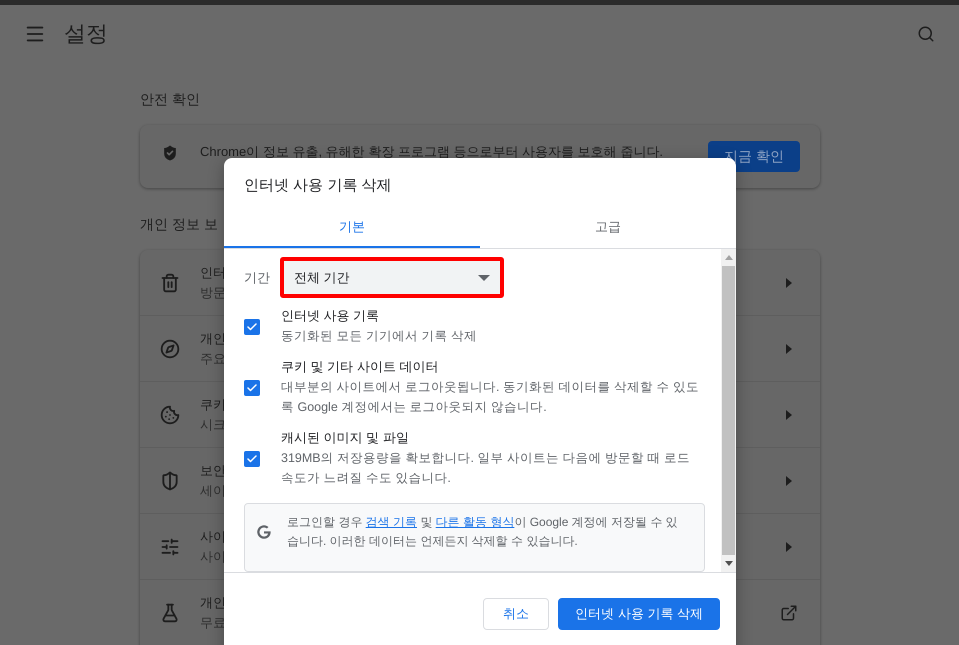 The image size is (959, 645). Describe the element at coordinates (213, 293) in the screenshot. I see `row-subtitle: 방문` at that location.